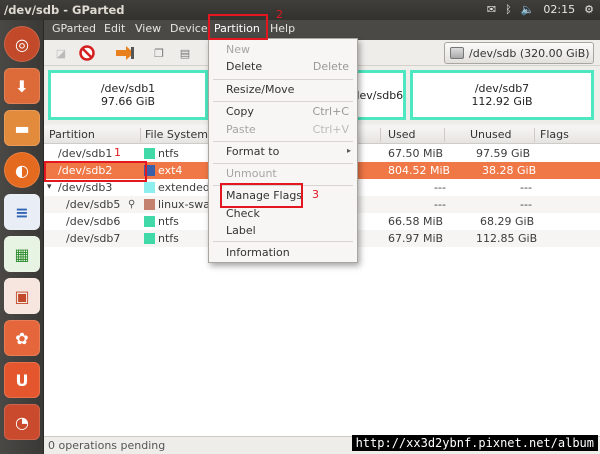  What do you see at coordinates (87, 53) in the screenshot?
I see `delete-icon` at bounding box center [87, 53].